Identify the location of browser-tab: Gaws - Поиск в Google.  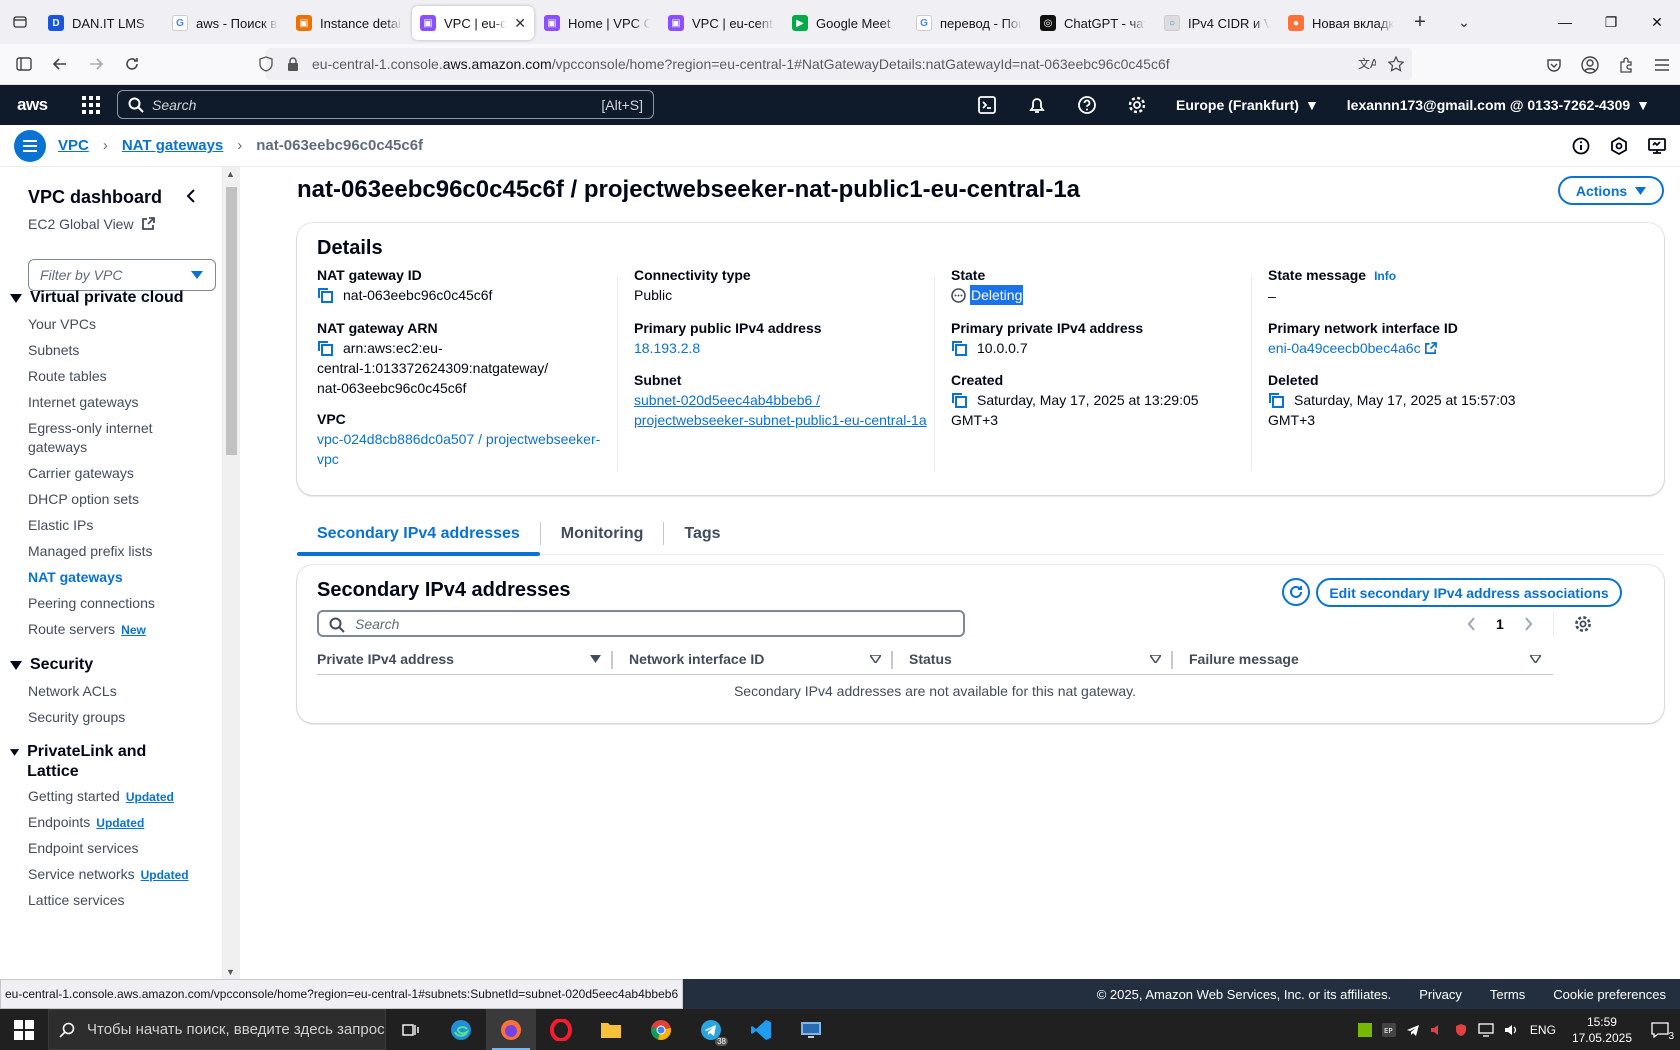
(225, 23).